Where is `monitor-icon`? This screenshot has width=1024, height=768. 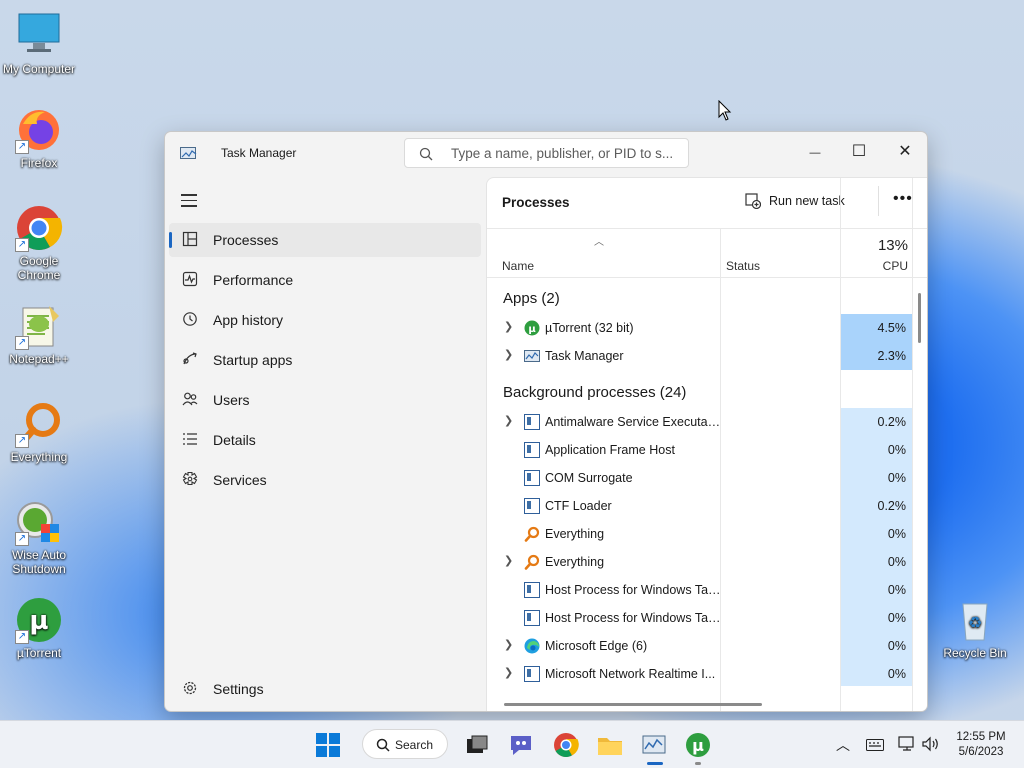
monitor-icon is located at coordinates (39, 36).